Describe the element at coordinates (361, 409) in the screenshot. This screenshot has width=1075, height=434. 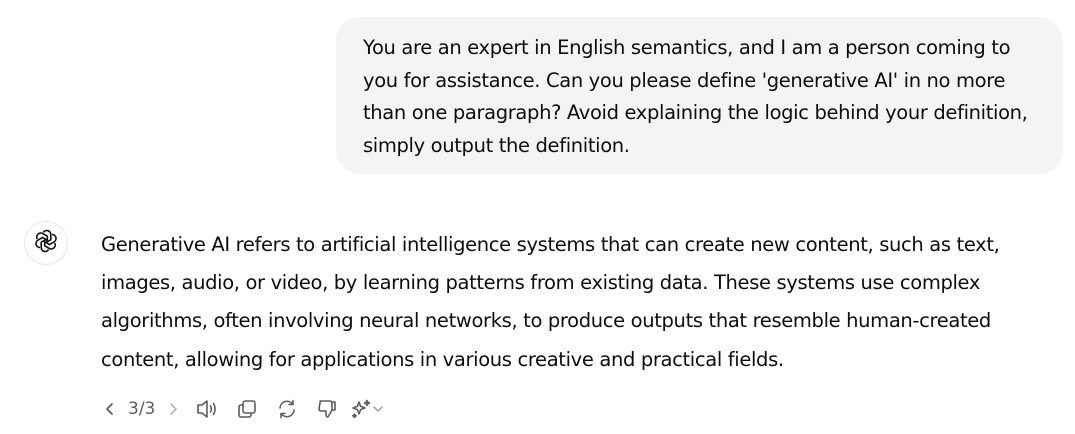
I see `sparkle-icon` at that location.